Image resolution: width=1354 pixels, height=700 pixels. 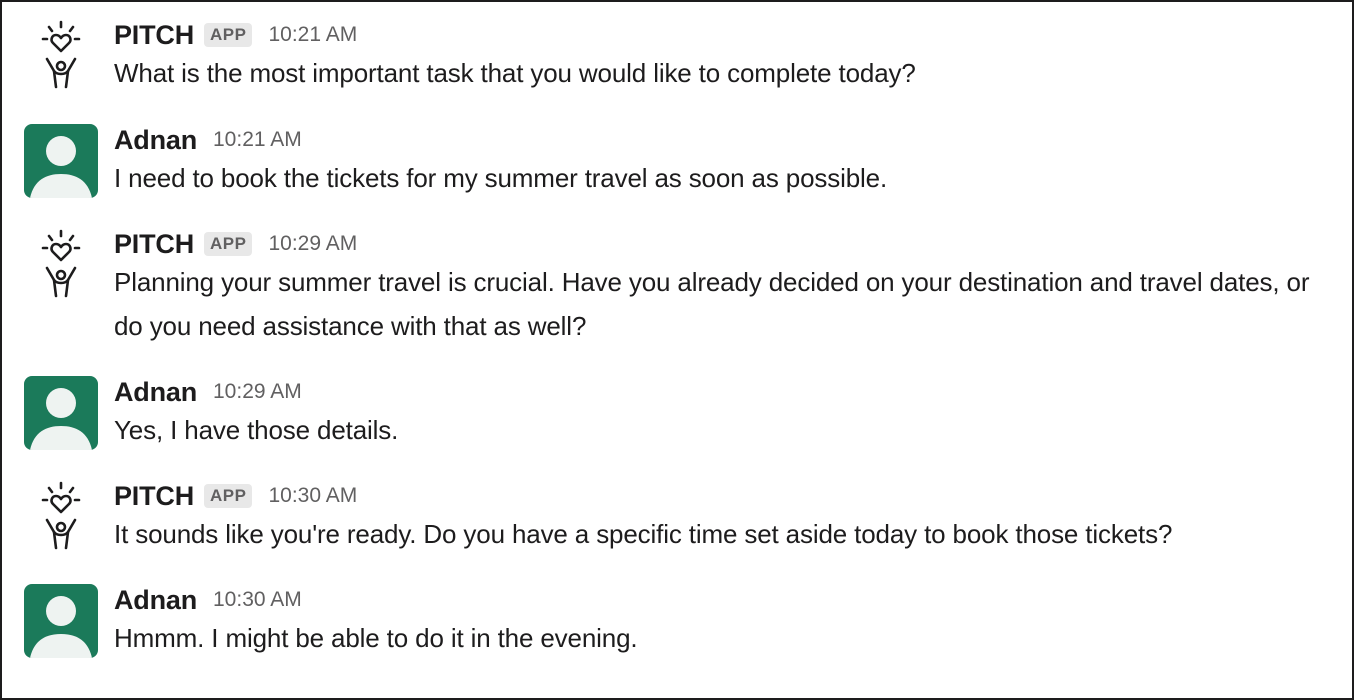 What do you see at coordinates (729, 496) in the screenshot?
I see `message-header: PITCH APP 10:30 AM` at bounding box center [729, 496].